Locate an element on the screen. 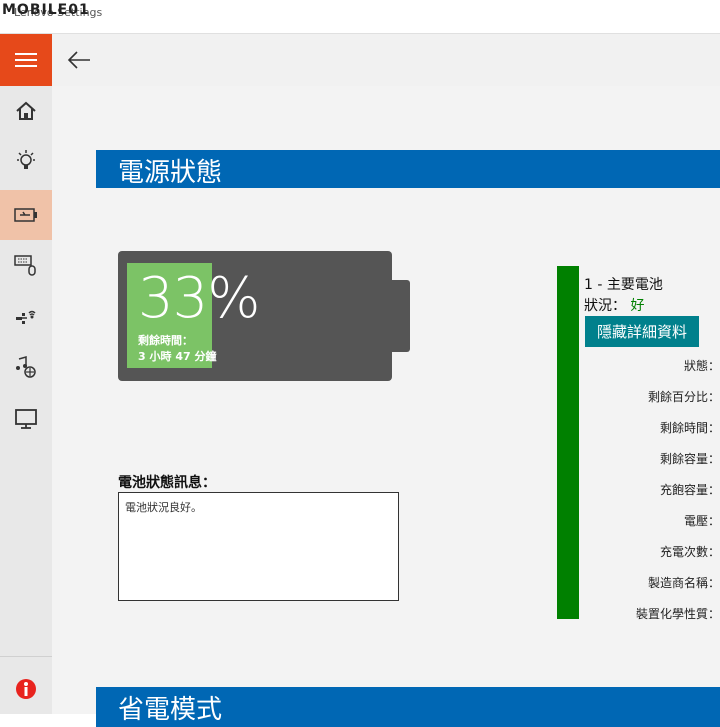  sidebar is located at coordinates (26, 374).